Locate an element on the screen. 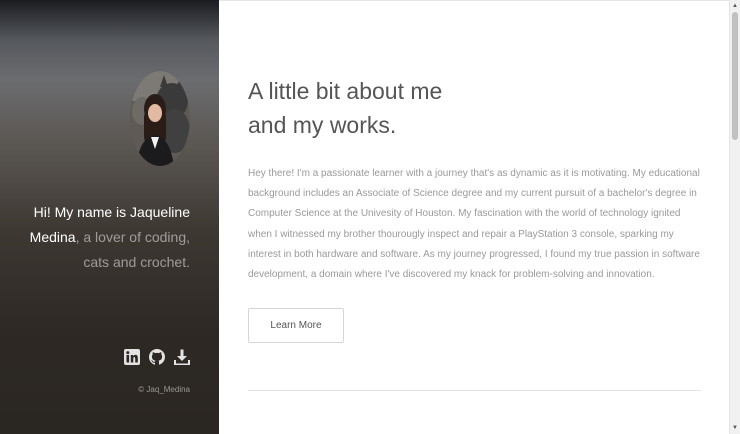 Image resolution: width=740 pixels, height=434 pixels. page-title: A little bit about me and my works. is located at coordinates (345, 108).